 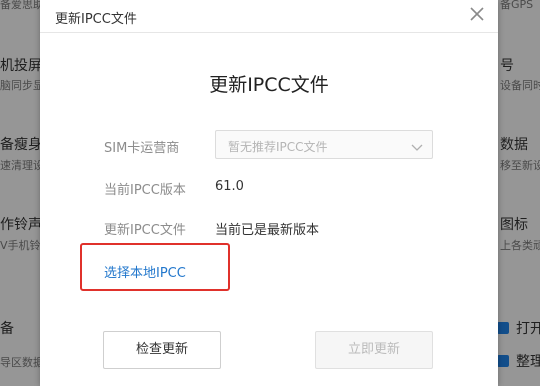 What do you see at coordinates (278, 147) in the screenshot?
I see `carrier-select-value: 暂无推荐IPCC文件` at bounding box center [278, 147].